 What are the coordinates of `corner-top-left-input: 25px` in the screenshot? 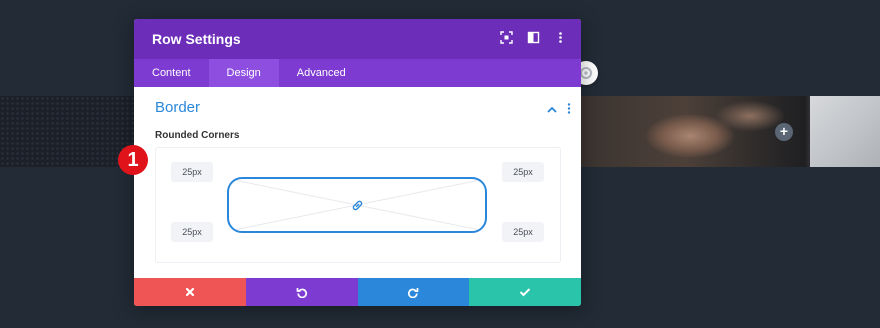 It's located at (192, 172).